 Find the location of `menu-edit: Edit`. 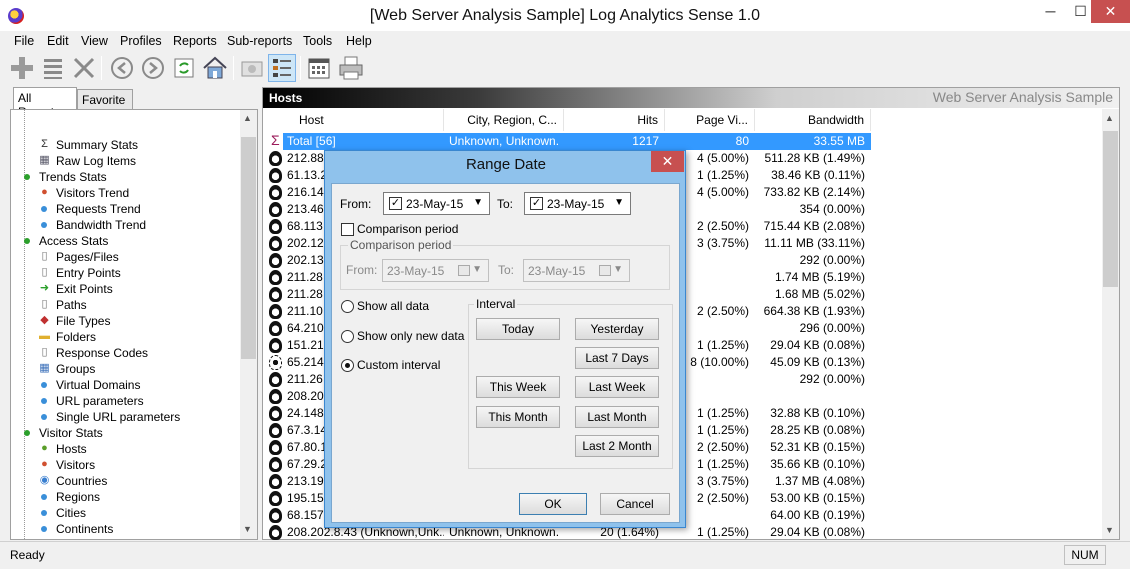

menu-edit: Edit is located at coordinates (58, 41).